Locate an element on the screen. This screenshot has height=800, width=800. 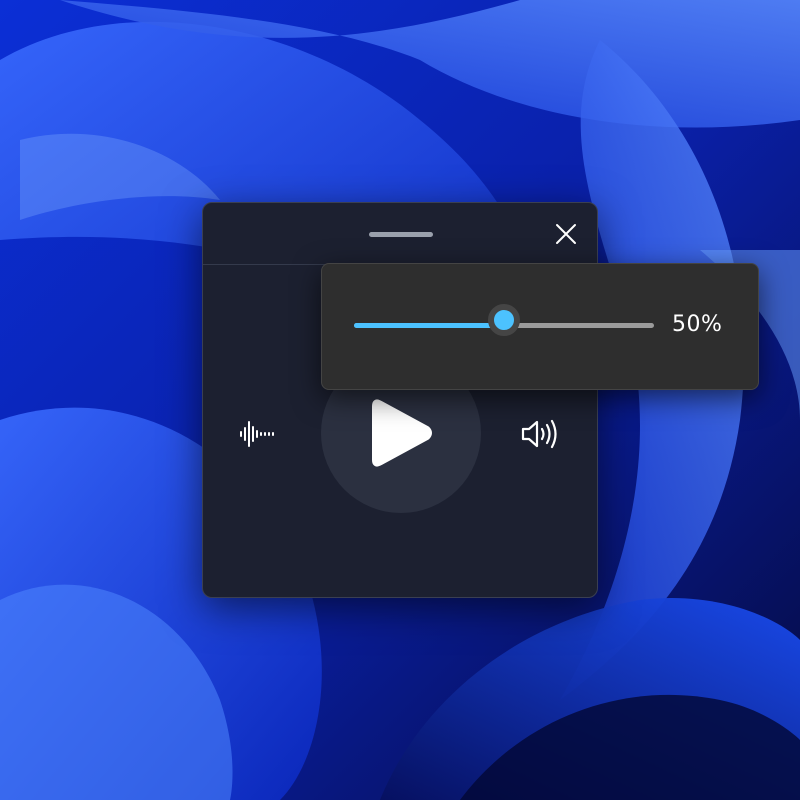
volume-button is located at coordinates (540, 434).